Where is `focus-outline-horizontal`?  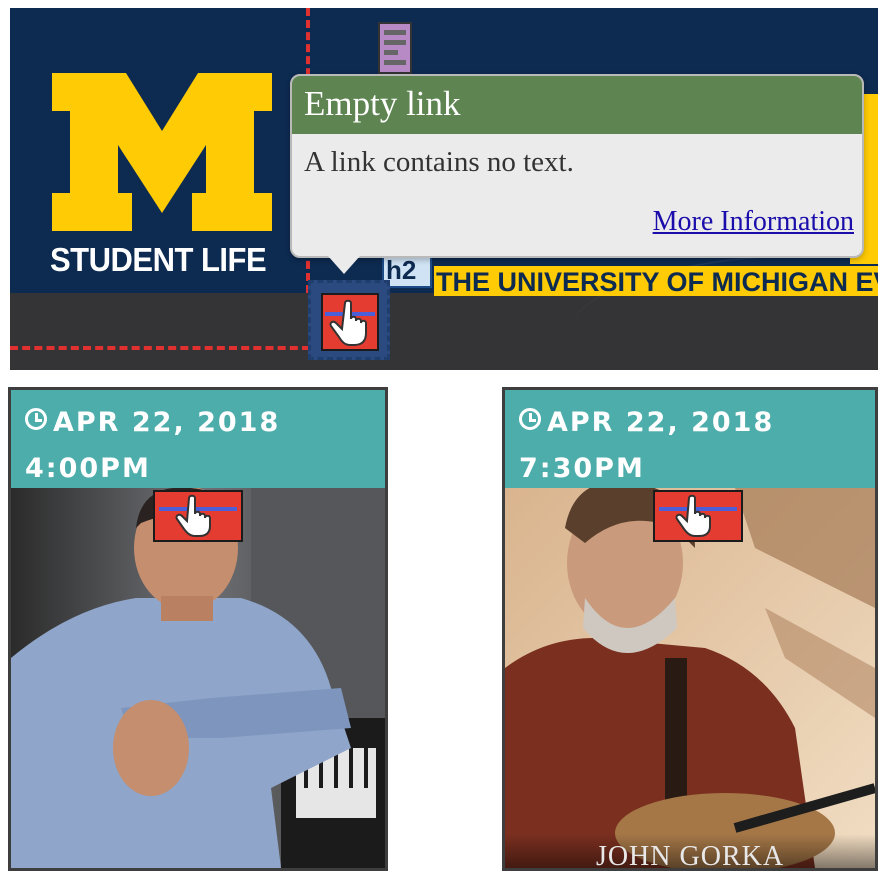 focus-outline-horizontal is located at coordinates (160, 348).